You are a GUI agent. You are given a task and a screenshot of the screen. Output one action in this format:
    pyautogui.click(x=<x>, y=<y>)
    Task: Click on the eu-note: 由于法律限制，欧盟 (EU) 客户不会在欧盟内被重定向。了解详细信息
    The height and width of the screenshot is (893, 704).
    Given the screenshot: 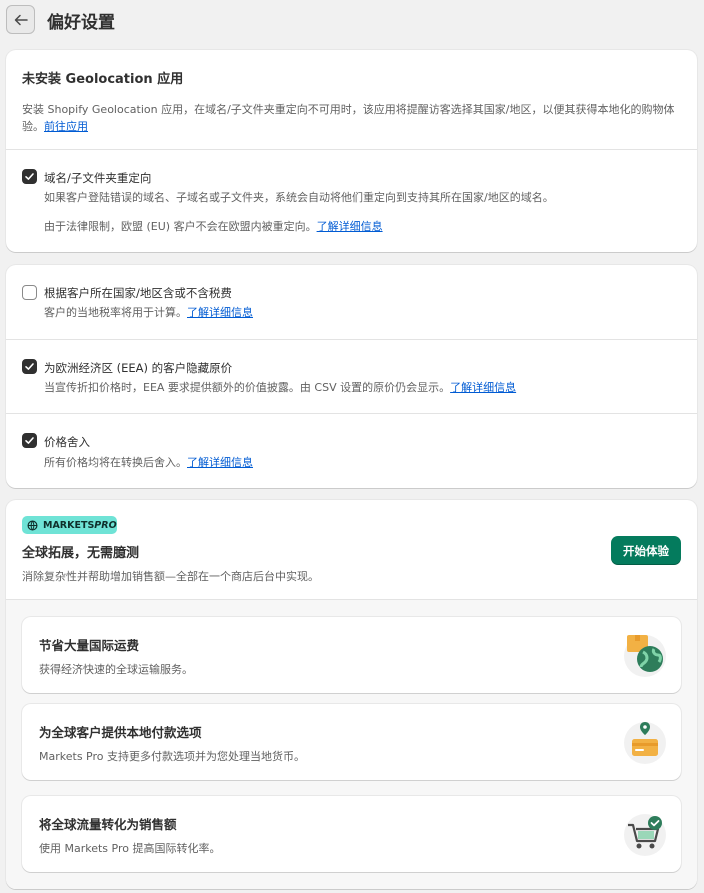 What is the action you would take?
    pyautogui.click(x=213, y=226)
    